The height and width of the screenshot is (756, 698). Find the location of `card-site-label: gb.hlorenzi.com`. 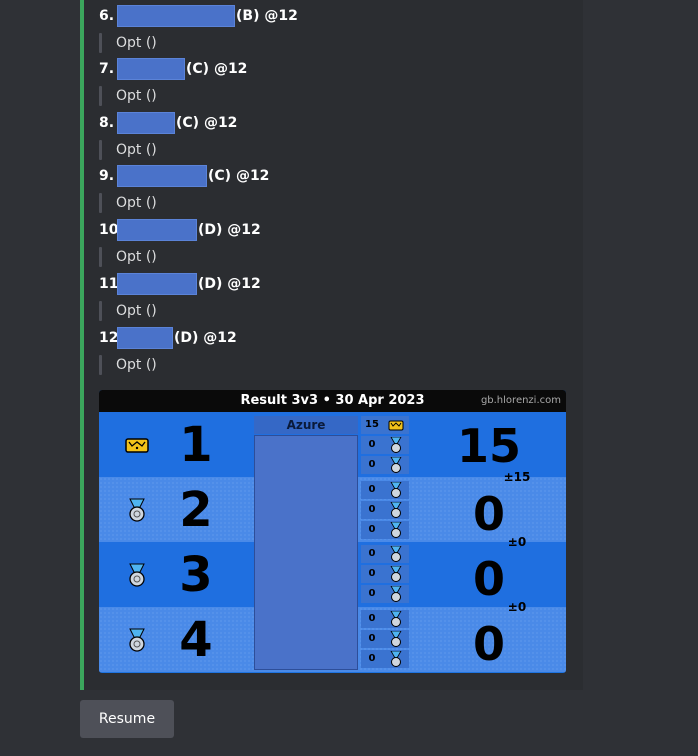

card-site-label: gb.hlorenzi.com is located at coordinates (520, 400).